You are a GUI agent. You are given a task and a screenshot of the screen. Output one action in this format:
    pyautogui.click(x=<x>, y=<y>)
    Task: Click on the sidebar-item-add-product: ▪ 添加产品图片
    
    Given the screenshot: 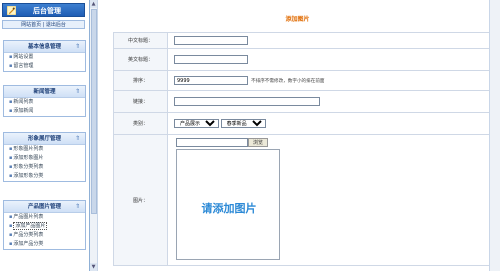 What is the action you would take?
    pyautogui.click(x=44, y=226)
    